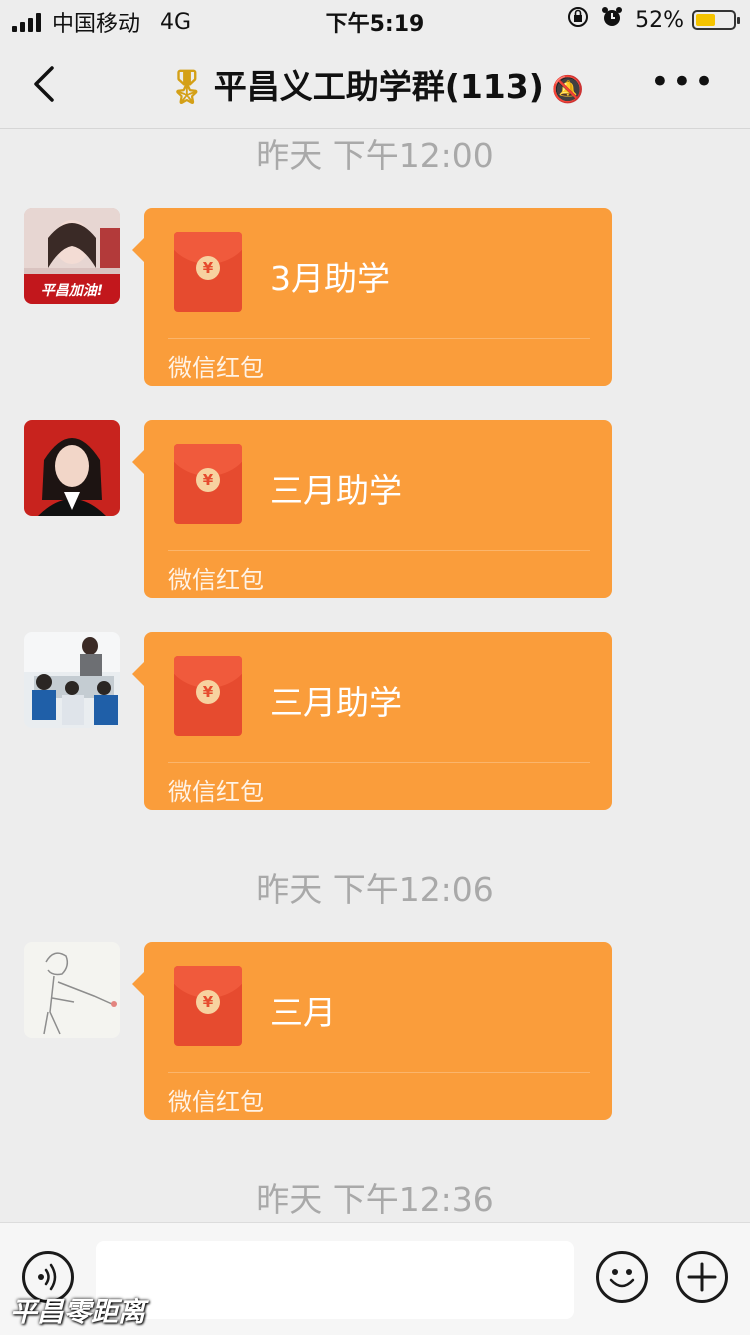 This screenshot has width=750, height=1335. What do you see at coordinates (375, 155) in the screenshot?
I see `timestamp: 昨天 下午12:00` at bounding box center [375, 155].